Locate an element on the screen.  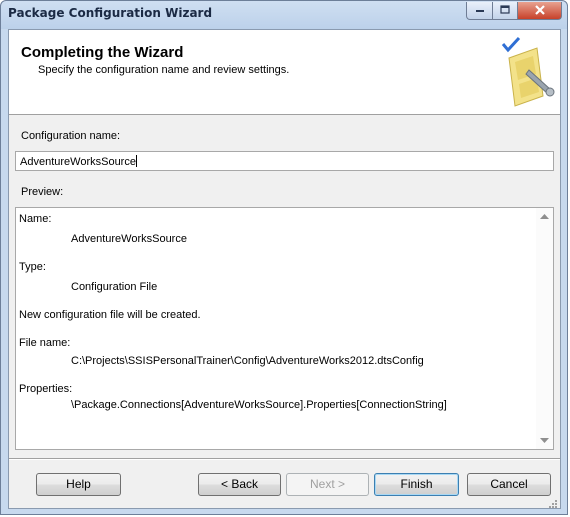
next-button: Next > is located at coordinates (327, 484).